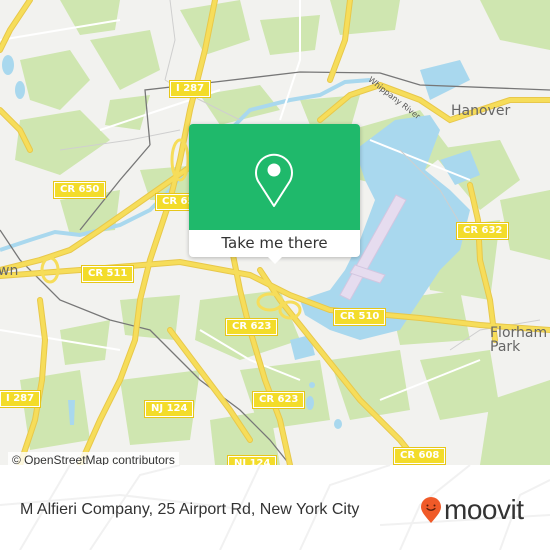  I want to click on place-label-hanover: Hanover, so click(481, 111).